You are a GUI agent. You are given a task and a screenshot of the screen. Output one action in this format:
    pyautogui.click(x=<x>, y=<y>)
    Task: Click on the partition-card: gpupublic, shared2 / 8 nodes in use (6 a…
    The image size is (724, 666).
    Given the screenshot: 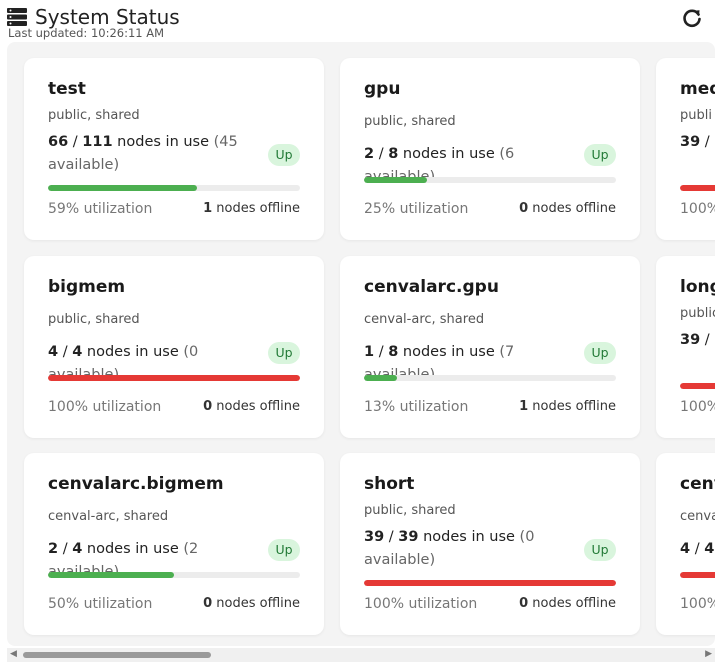 What is the action you would take?
    pyautogui.click(x=490, y=149)
    